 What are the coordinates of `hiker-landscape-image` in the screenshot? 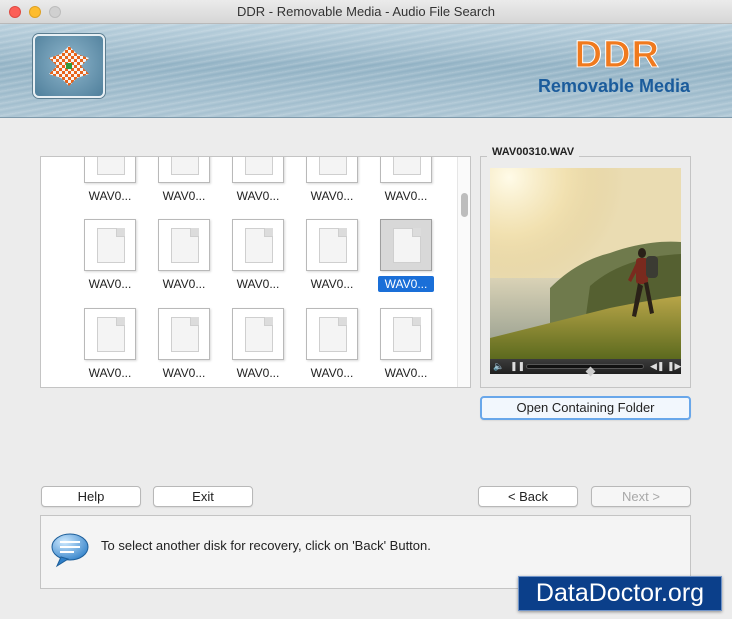 It's located at (585, 263).